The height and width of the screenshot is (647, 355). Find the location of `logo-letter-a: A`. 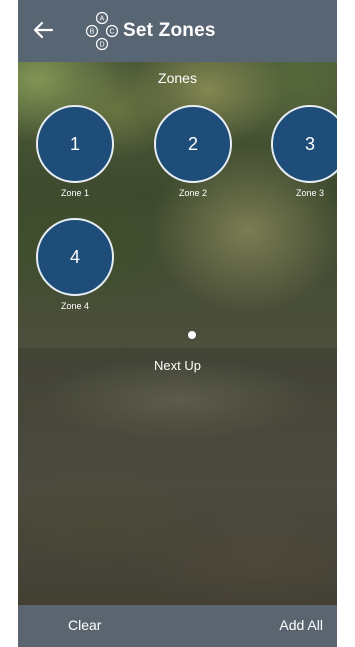

logo-letter-a: A is located at coordinates (102, 19).